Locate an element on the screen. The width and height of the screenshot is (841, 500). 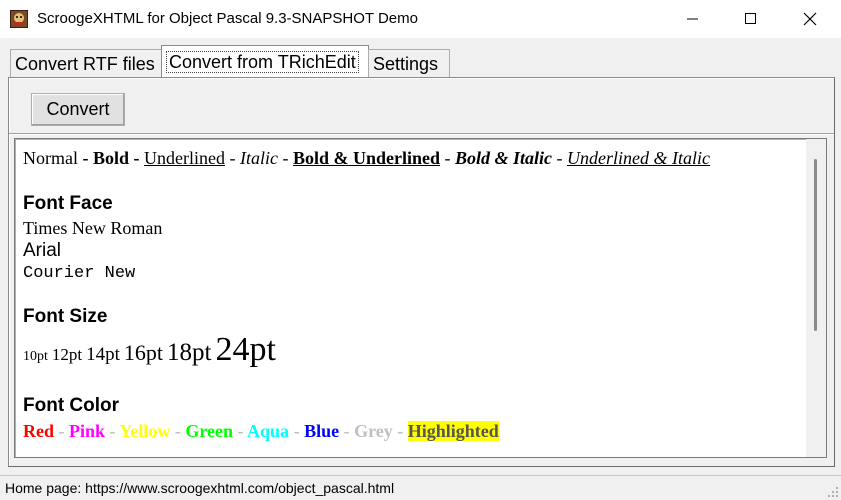
size-24pt-sample: 24pt is located at coordinates (245, 349).